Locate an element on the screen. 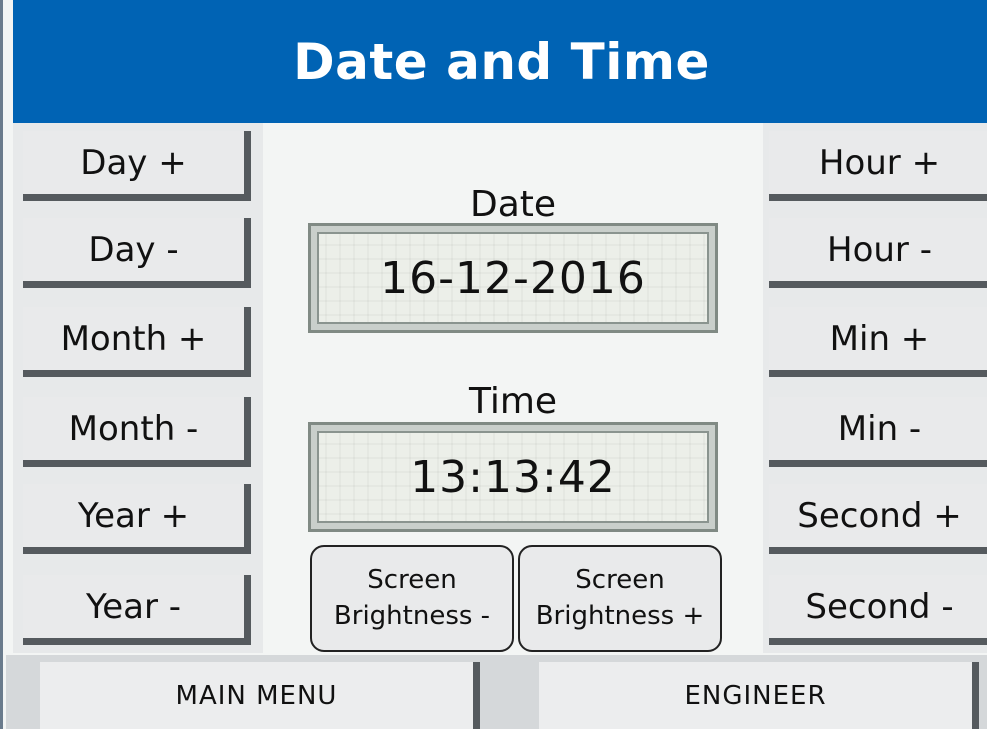  hour-minus-button: Hour - is located at coordinates (878, 253).